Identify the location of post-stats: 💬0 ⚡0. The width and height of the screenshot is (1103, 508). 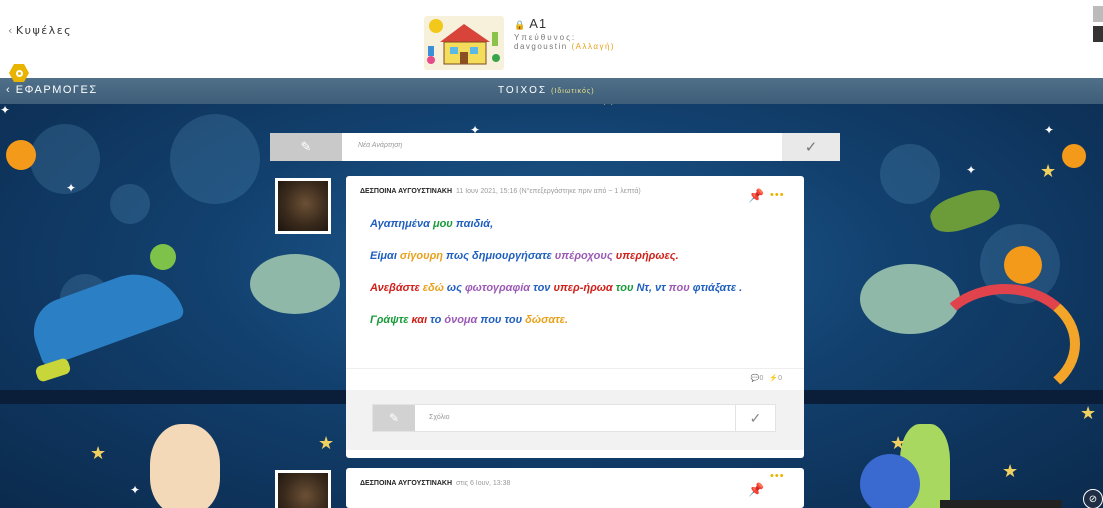
(766, 378).